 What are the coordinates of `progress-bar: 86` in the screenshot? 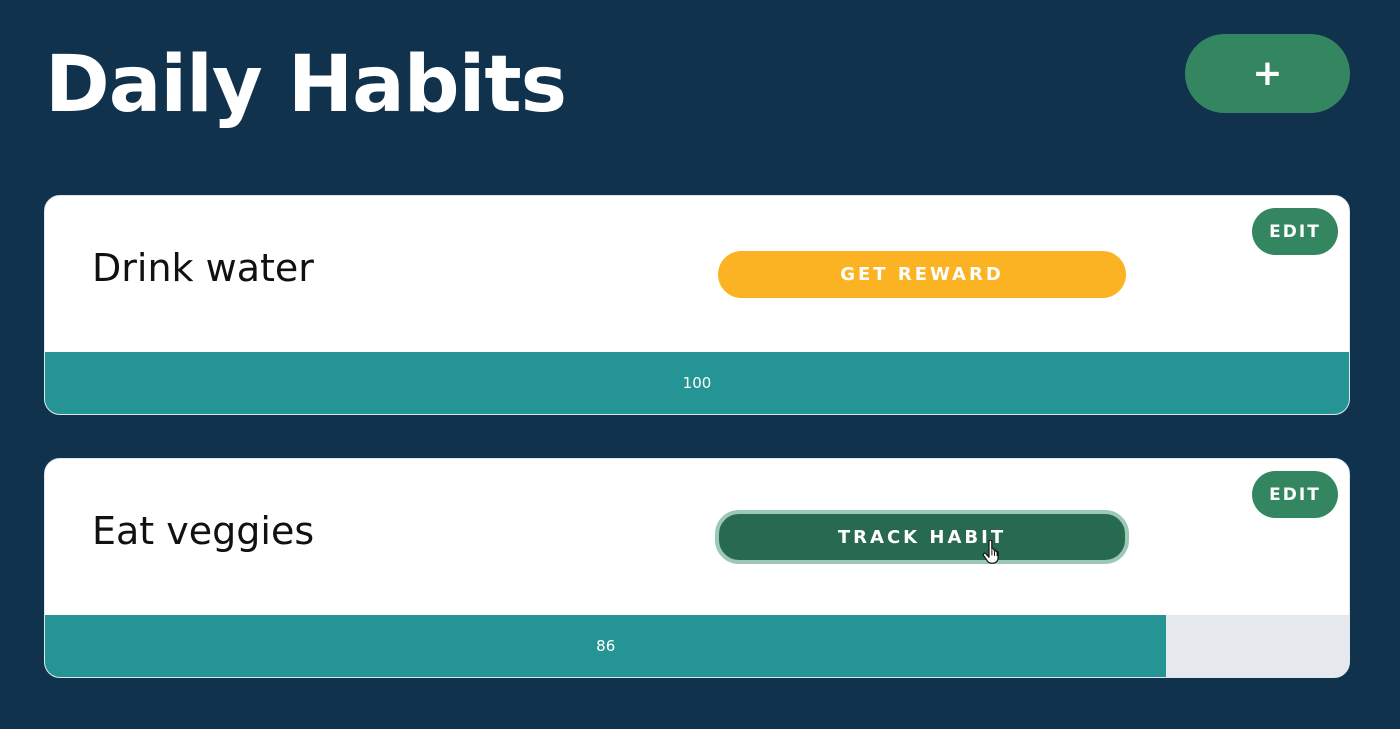 It's located at (697, 646).